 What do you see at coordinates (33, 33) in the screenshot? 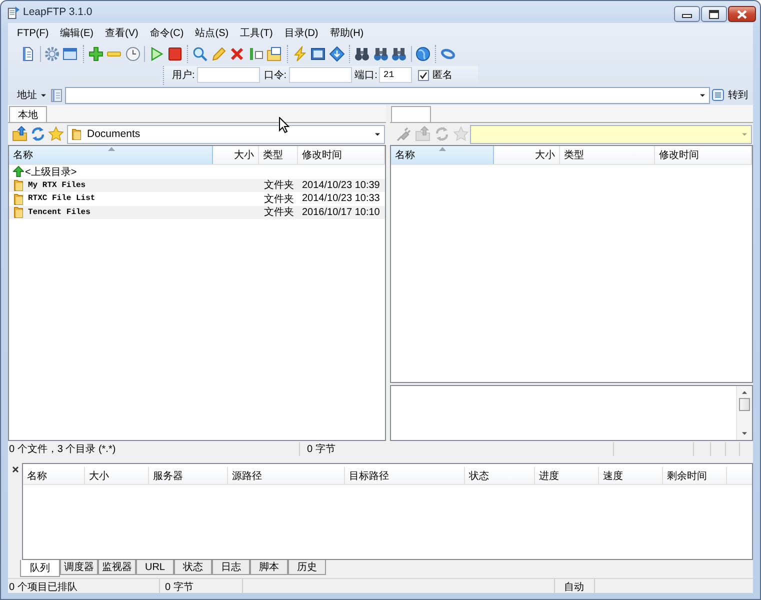
I see `menu-item: FTP(F)` at bounding box center [33, 33].